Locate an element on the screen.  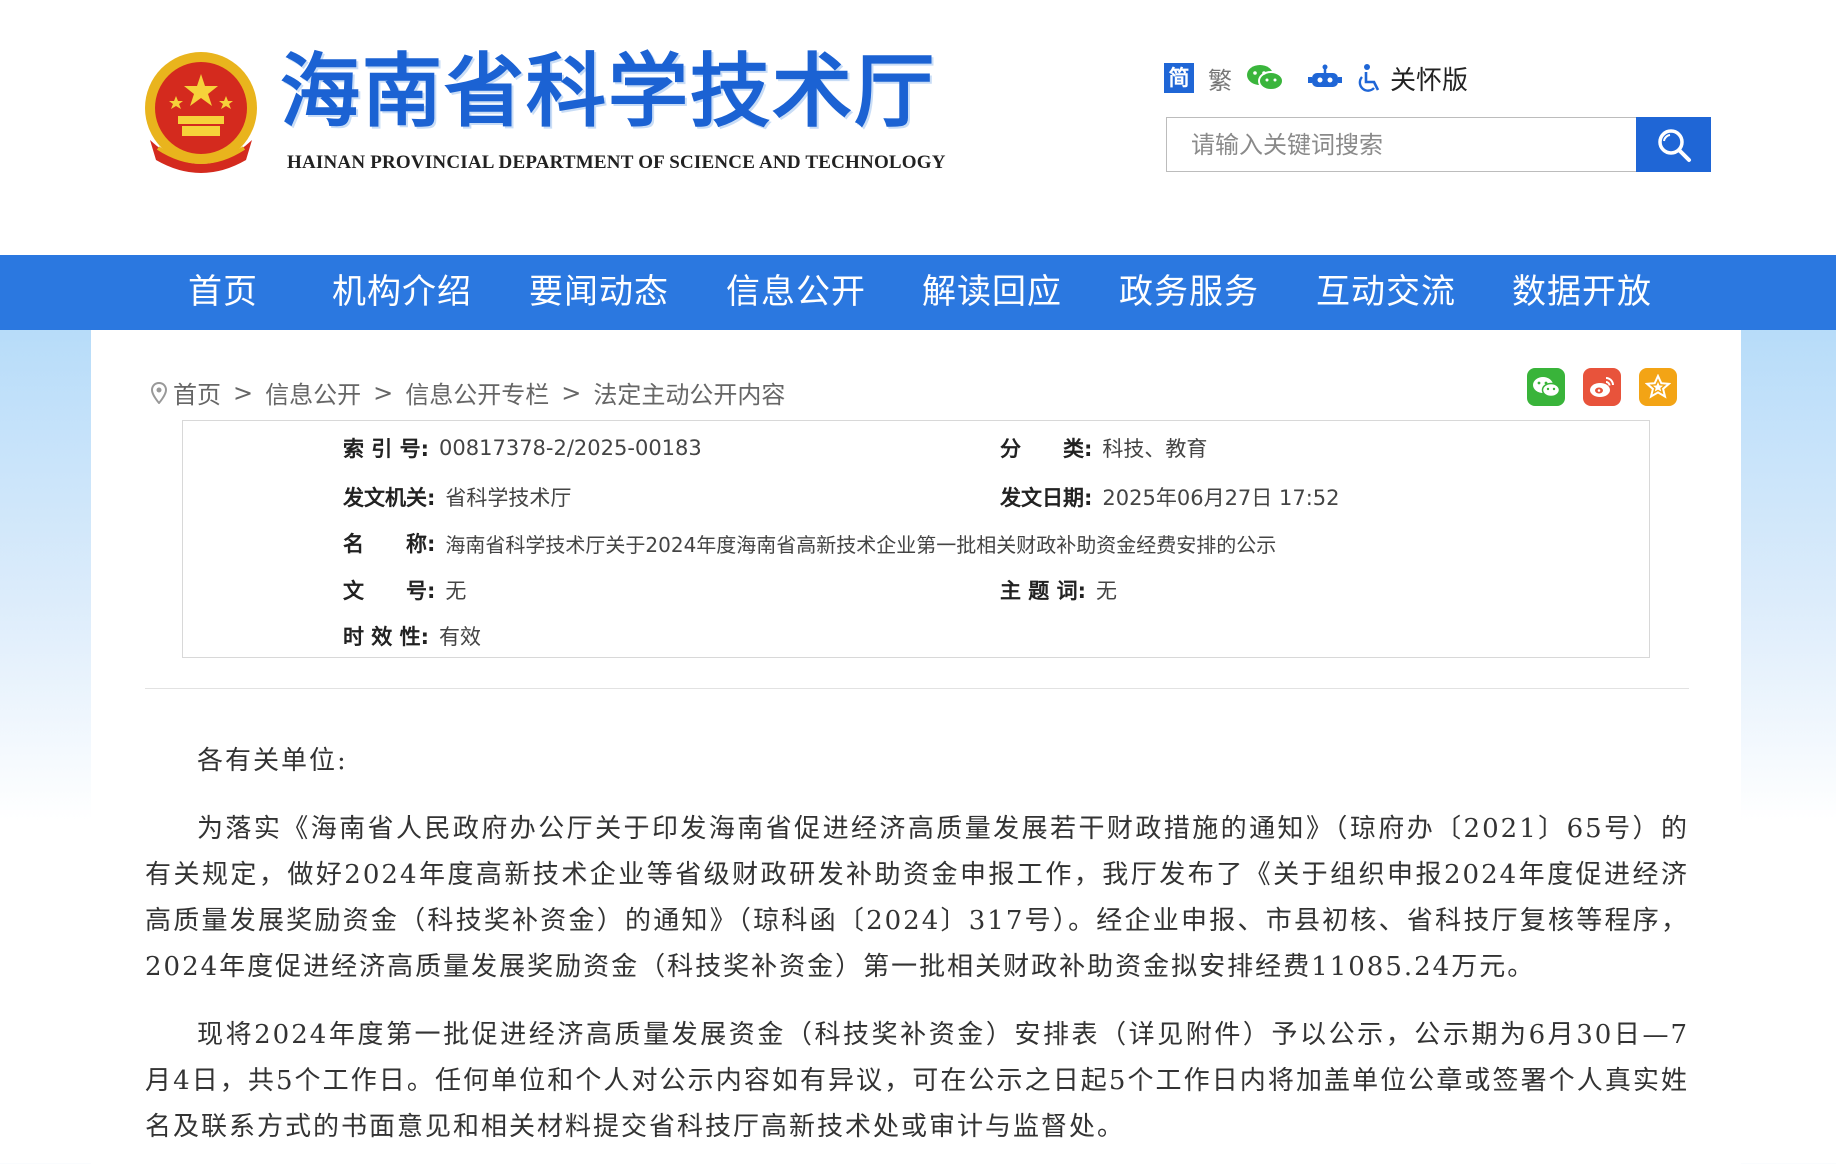
share-weibo-button is located at coordinates (1602, 387).